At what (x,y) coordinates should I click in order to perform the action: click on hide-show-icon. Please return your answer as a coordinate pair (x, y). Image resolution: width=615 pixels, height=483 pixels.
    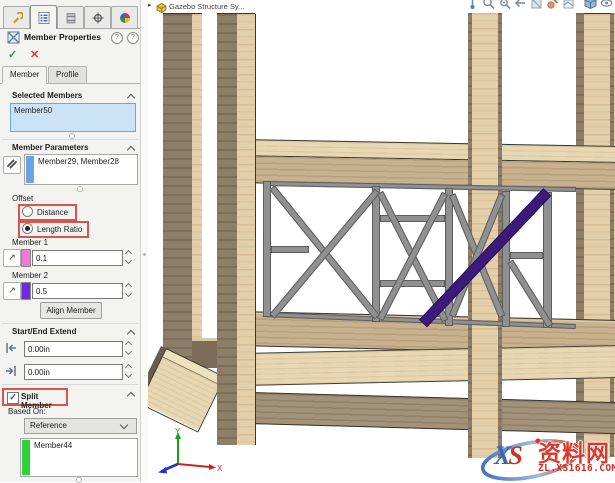
    Looking at the image, I should click on (606, 5).